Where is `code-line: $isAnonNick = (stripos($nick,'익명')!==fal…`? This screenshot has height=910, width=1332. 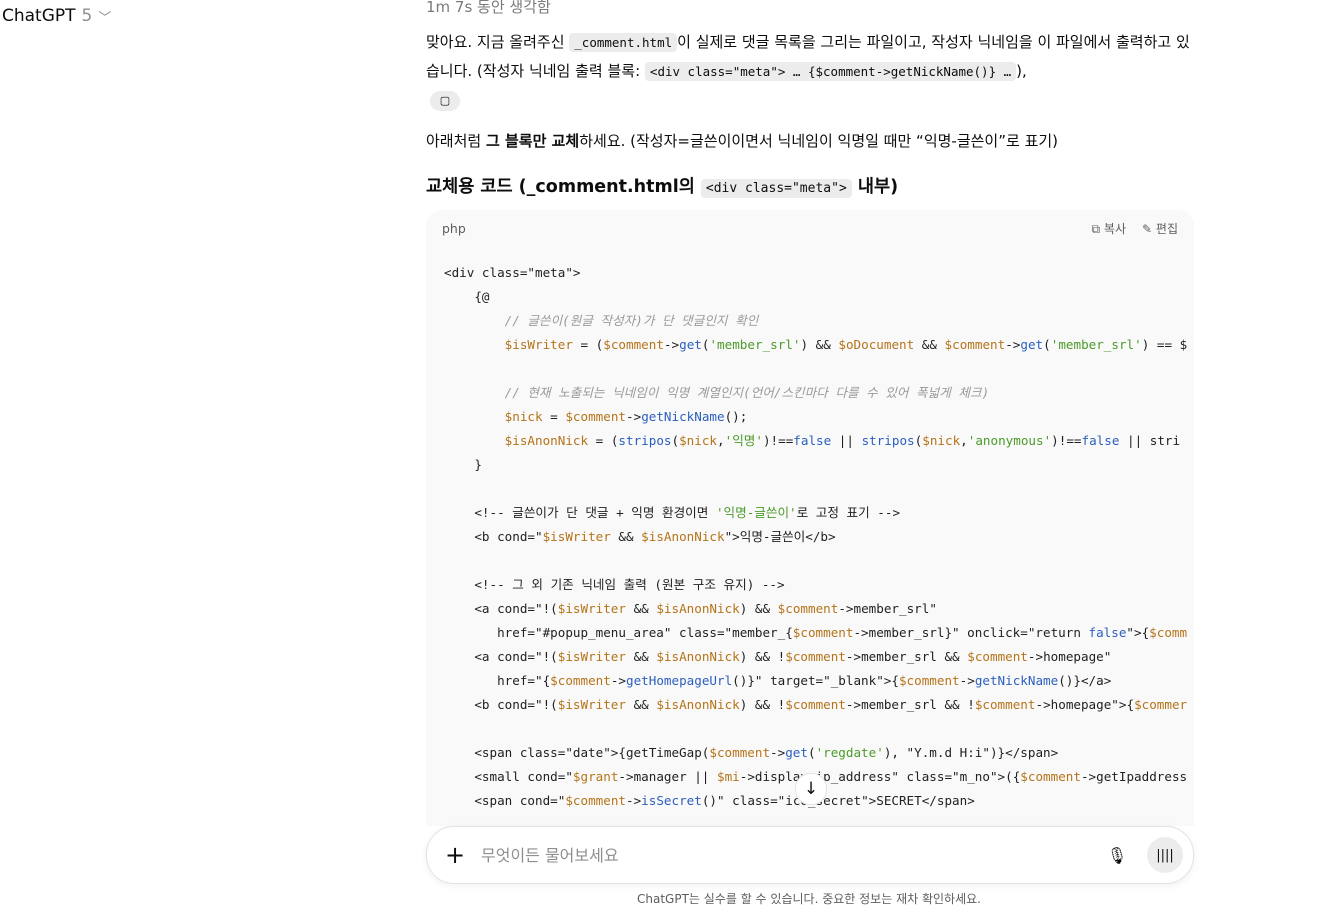
code-line: $isAnonNick = (stripos($nick,'익명')!==fal… is located at coordinates (842, 440).